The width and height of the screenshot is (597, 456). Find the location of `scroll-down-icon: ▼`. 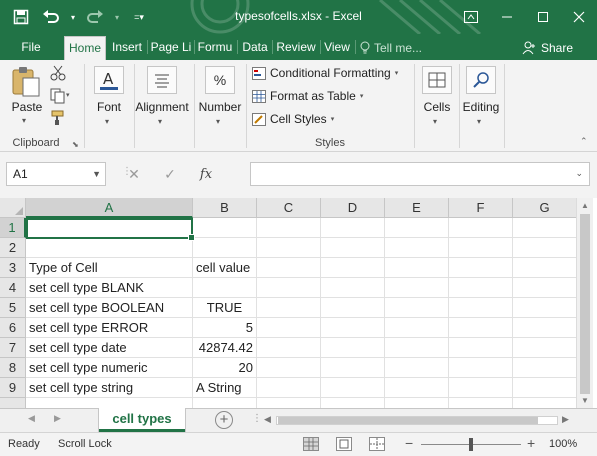

scroll-down-icon: ▼ is located at coordinates (585, 400).